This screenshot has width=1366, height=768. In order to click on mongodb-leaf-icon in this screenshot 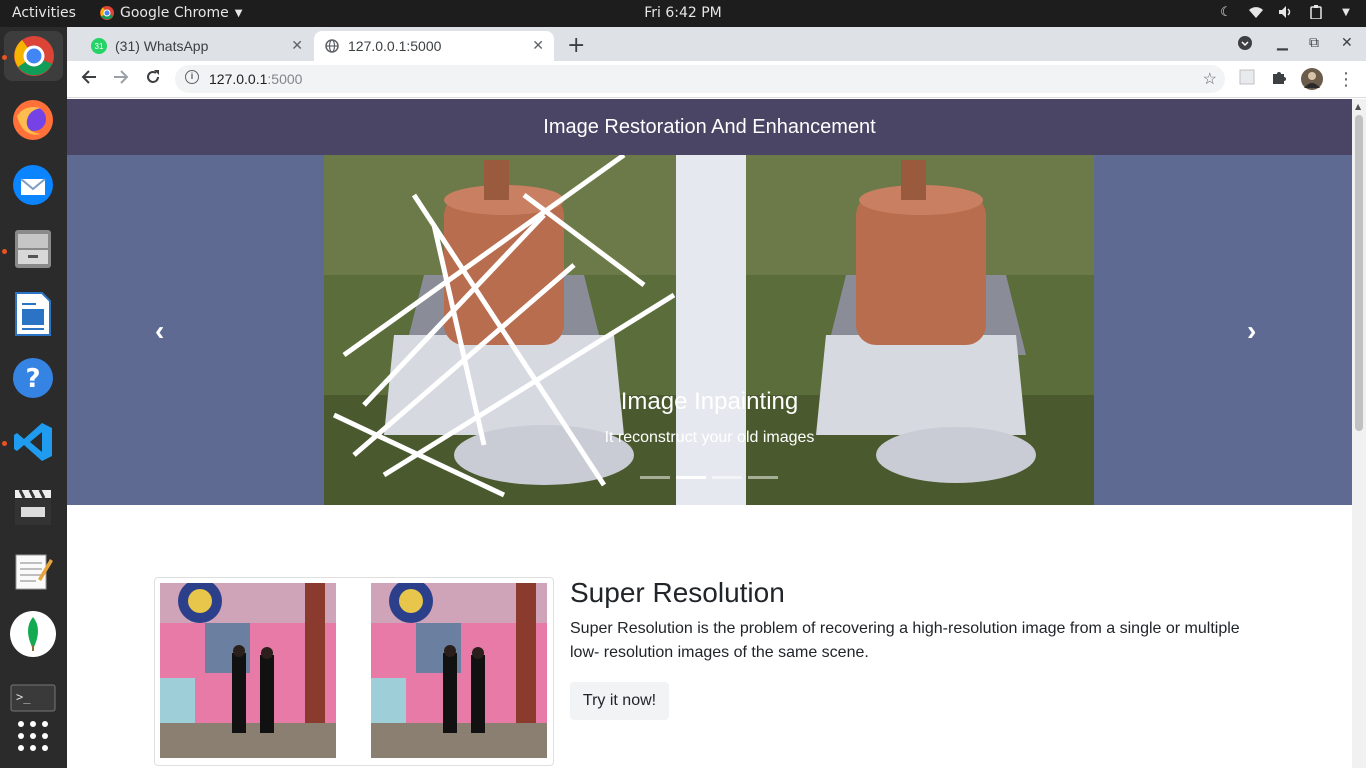, I will do `click(33, 634)`.